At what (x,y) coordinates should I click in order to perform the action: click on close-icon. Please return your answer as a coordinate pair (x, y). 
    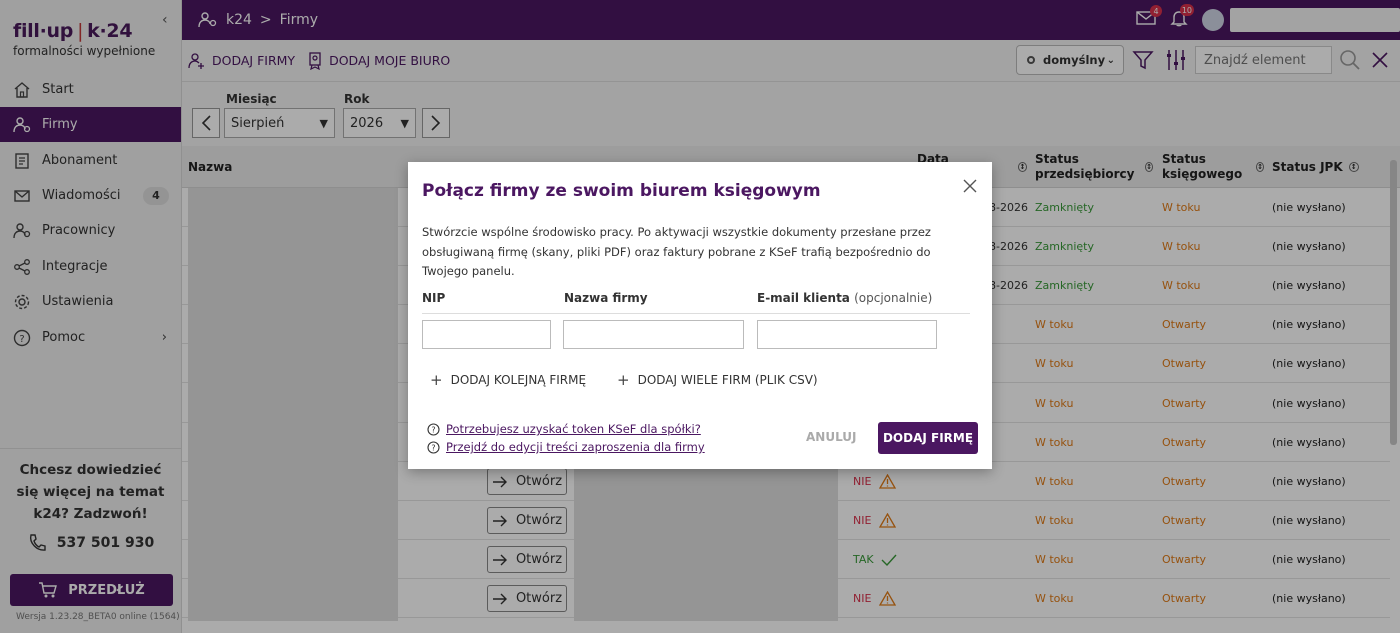
    Looking at the image, I should click on (970, 188).